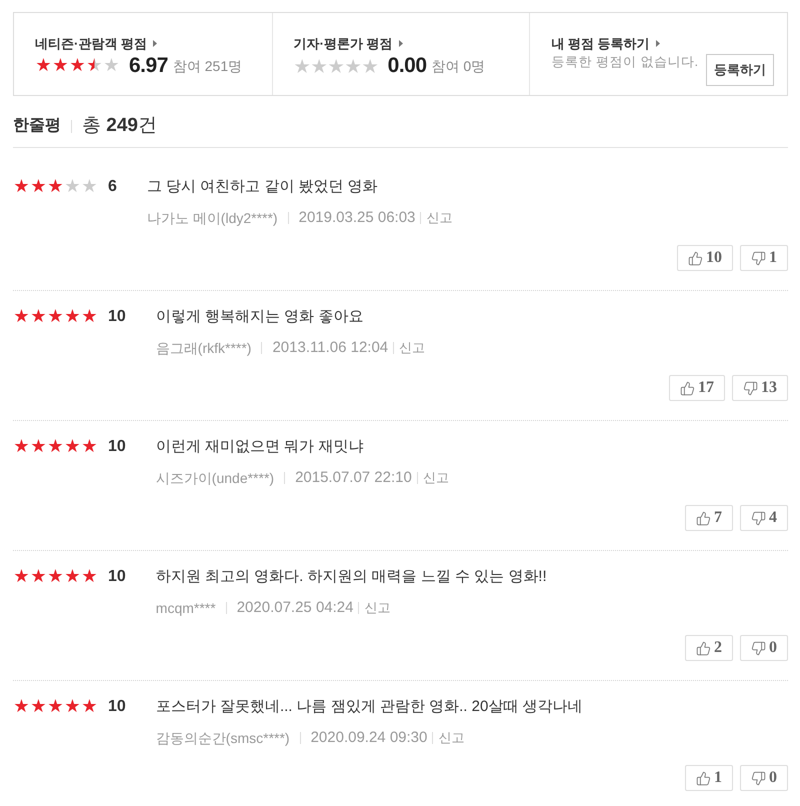 This screenshot has width=800, height=806. I want to click on rating-title-link: 기자·평론가 평점, so click(348, 43).